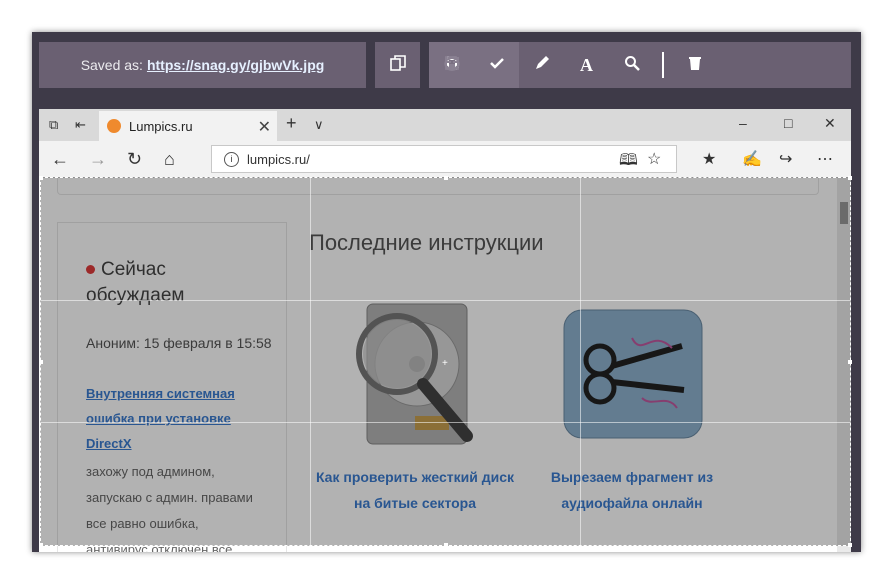  What do you see at coordinates (60, 159) in the screenshot?
I see `back-icon: ←` at bounding box center [60, 159].